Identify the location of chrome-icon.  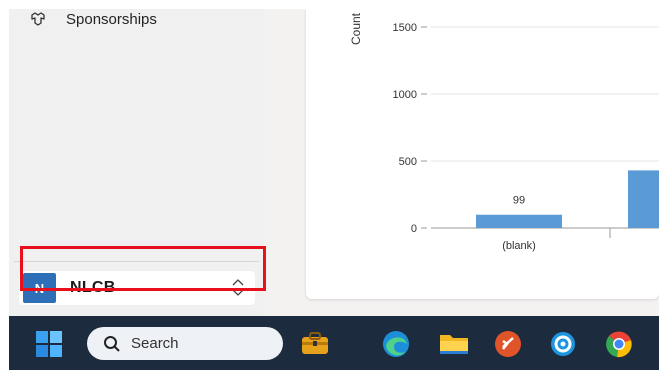
(619, 346).